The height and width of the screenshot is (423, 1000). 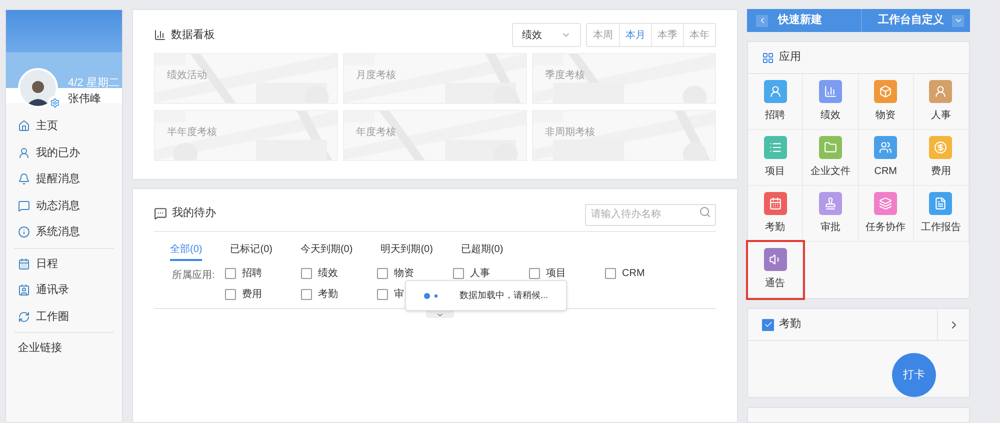 What do you see at coordinates (941, 147) in the screenshot?
I see `coin-icon` at bounding box center [941, 147].